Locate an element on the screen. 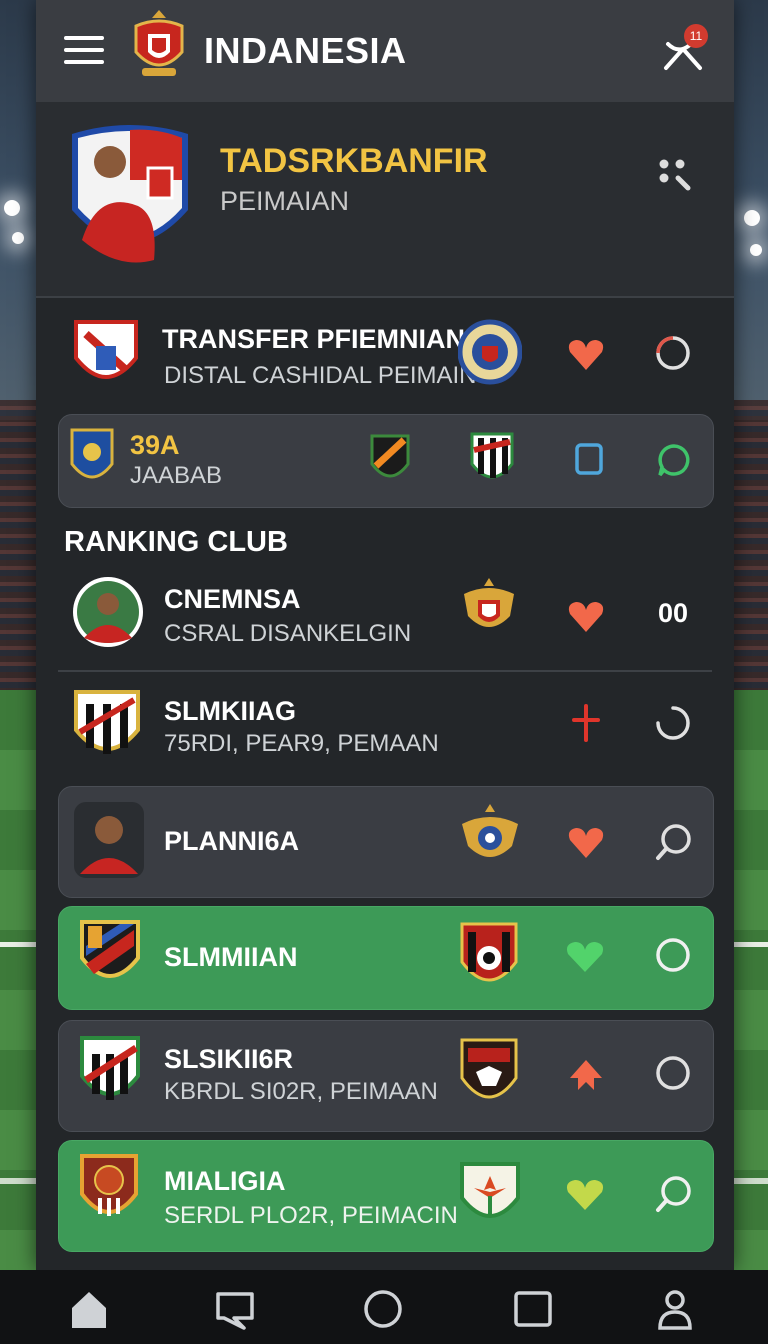 Image resolution: width=768 pixels, height=1344 pixels. refresh-icon is located at coordinates (673, 353).